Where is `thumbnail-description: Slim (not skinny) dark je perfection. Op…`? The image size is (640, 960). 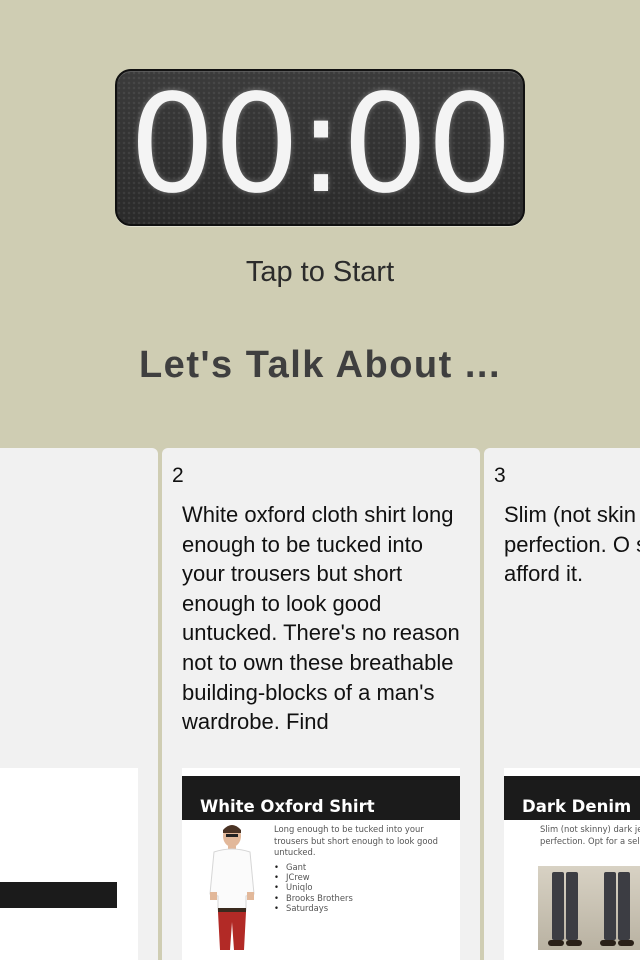
thumbnail-description: Slim (not skinny) dark je perfection. Op… is located at coordinates (590, 835).